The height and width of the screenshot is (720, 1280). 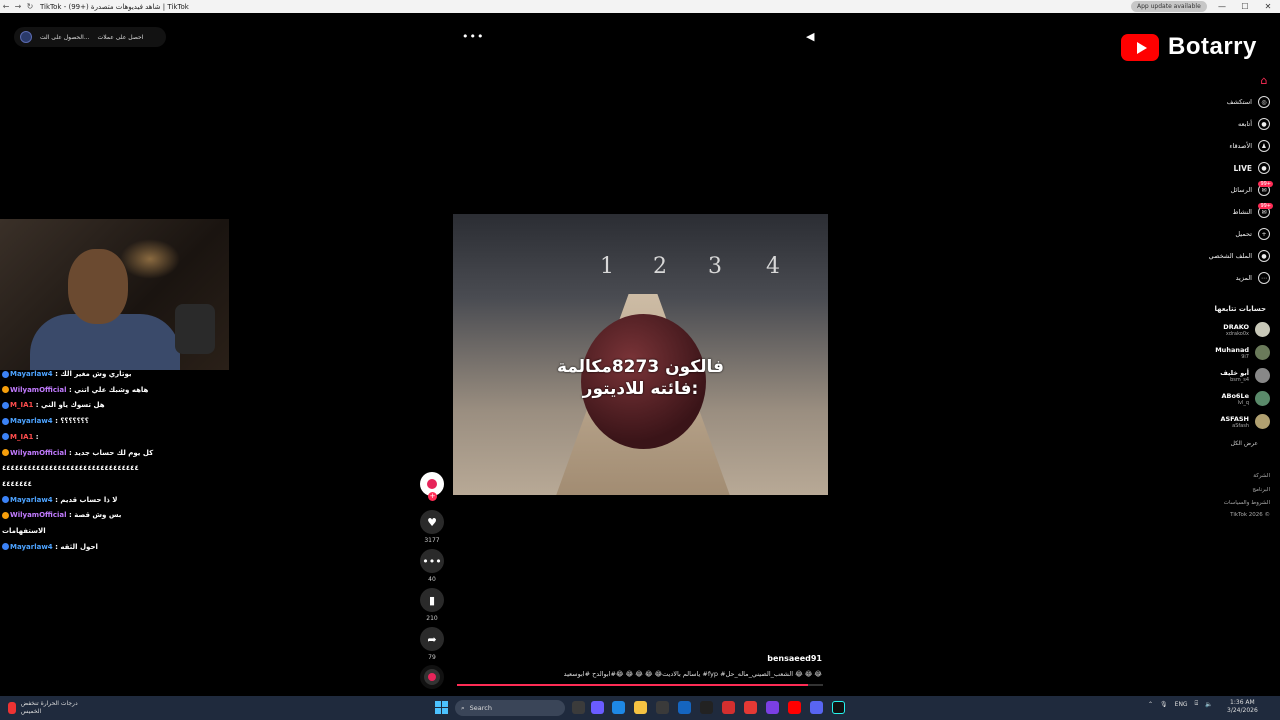 What do you see at coordinates (115, 391) in the screenshot?
I see `chat-message: WilyamOfficial : هاهه وشبك علي اتني` at bounding box center [115, 391].